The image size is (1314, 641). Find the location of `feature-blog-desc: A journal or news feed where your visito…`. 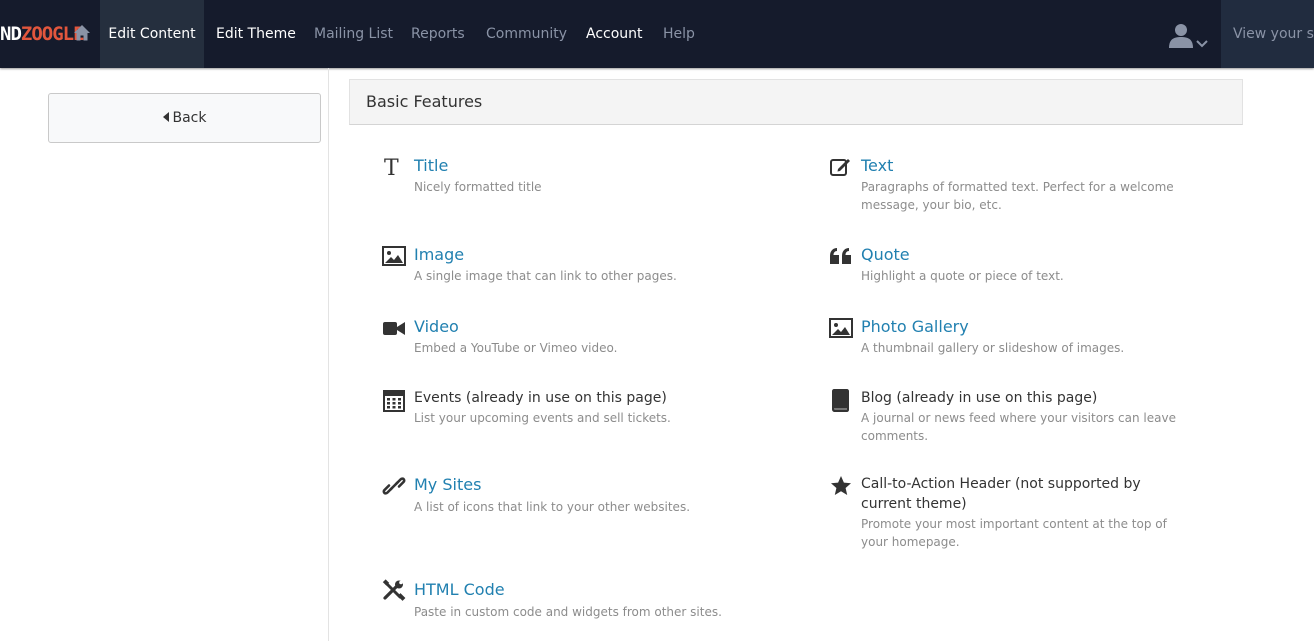

feature-blog-desc: A journal or news feed where your visito… is located at coordinates (1018, 427).